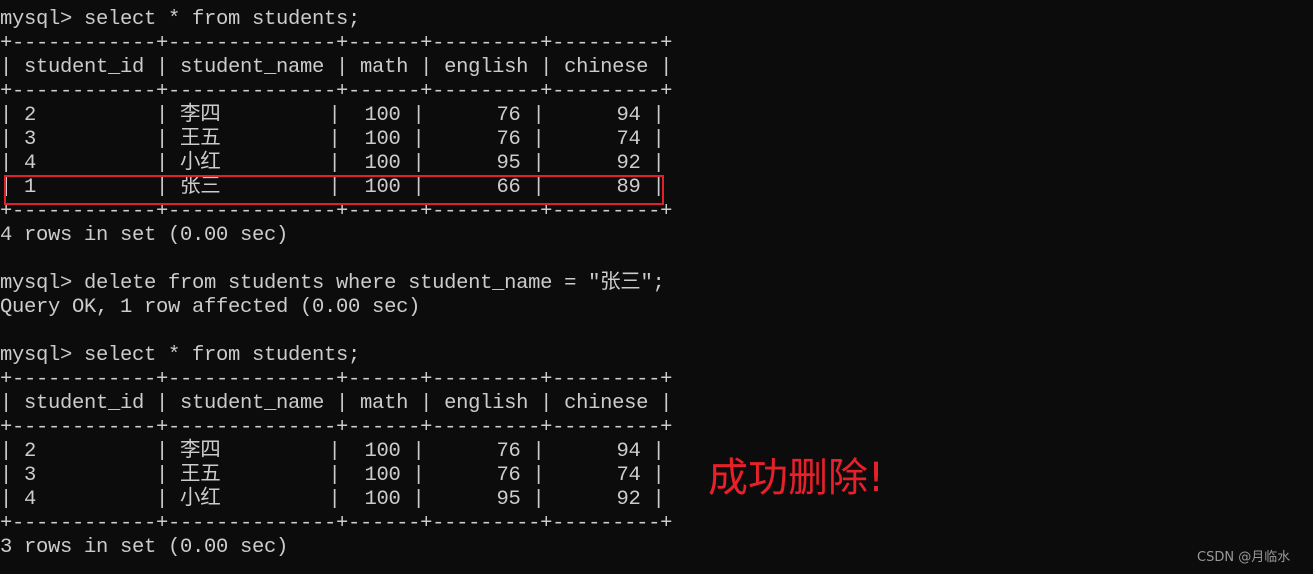 The height and width of the screenshot is (574, 1313). I want to click on watermark: CSDN @月临水, so click(1244, 557).